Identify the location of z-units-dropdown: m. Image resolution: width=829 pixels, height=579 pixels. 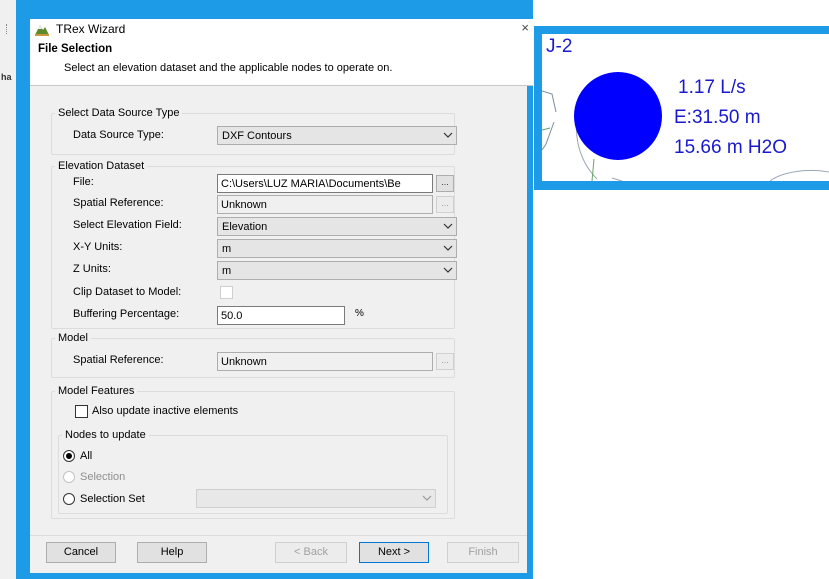
(337, 270).